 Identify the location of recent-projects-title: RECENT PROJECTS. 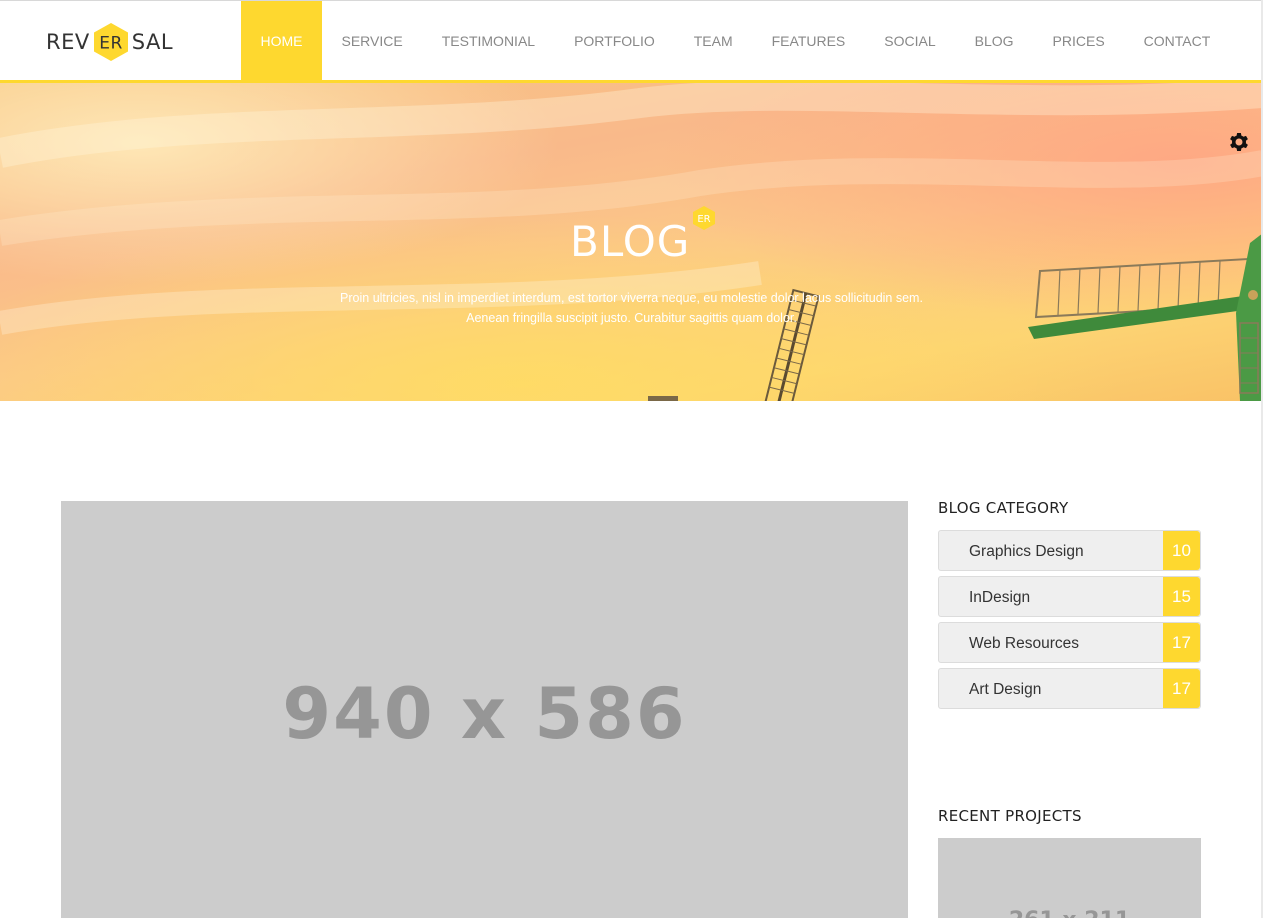
(1010, 816).